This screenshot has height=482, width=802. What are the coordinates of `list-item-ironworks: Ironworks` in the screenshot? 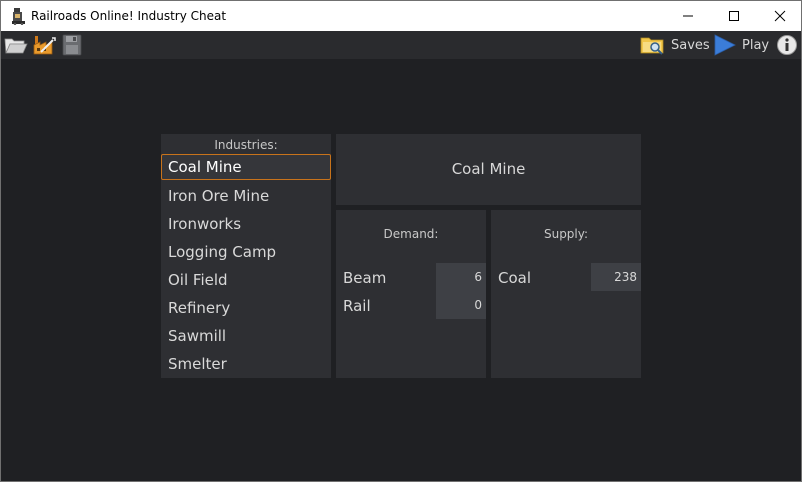 It's located at (246, 224).